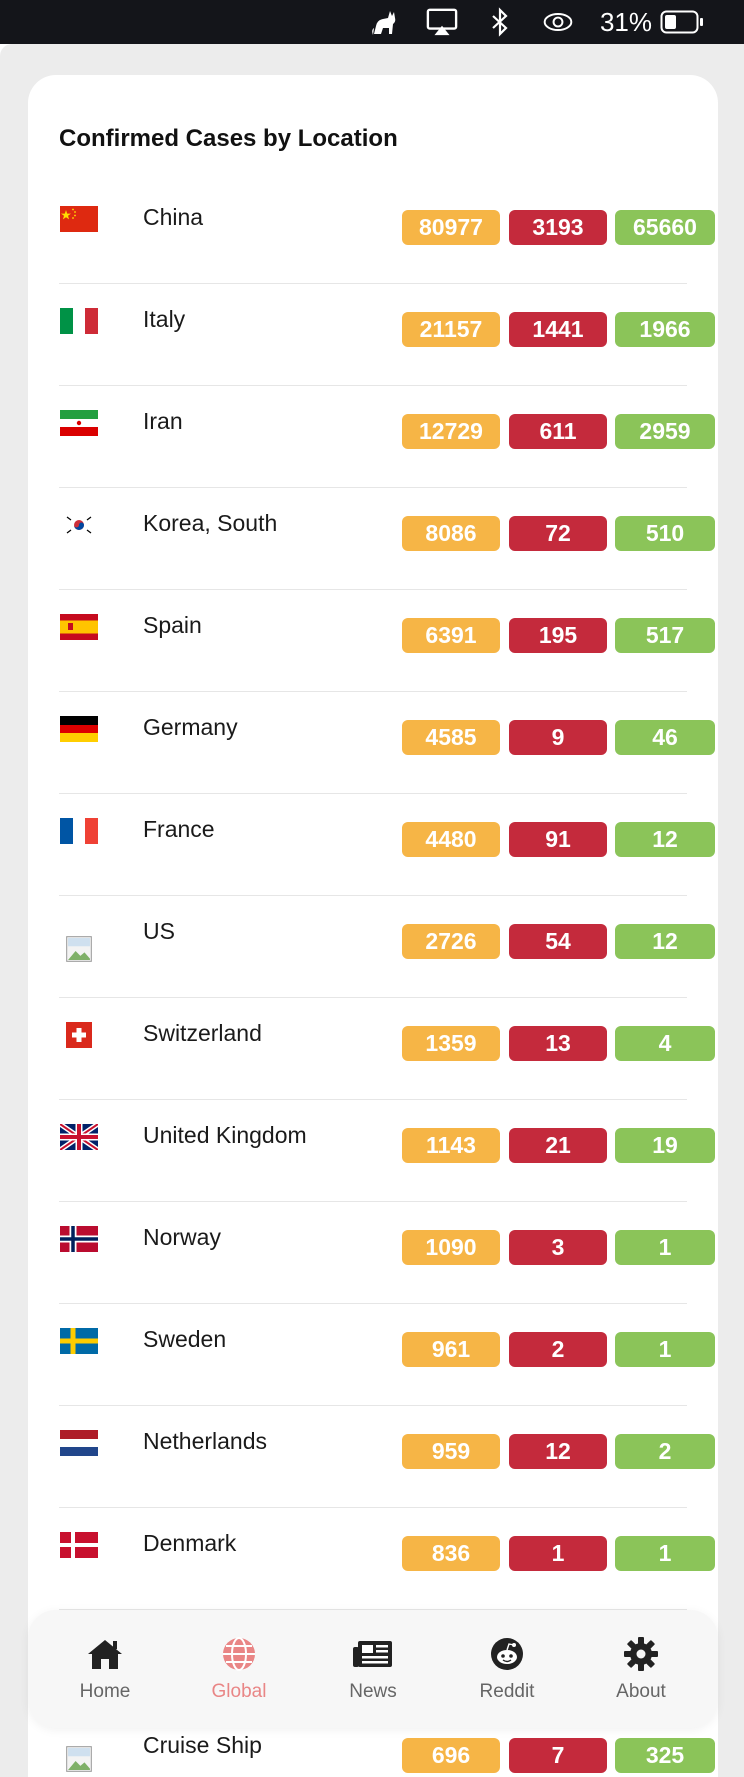  Describe the element at coordinates (387, 1049) in the screenshot. I see `location-row: Switzerland 1359 13 4` at that location.